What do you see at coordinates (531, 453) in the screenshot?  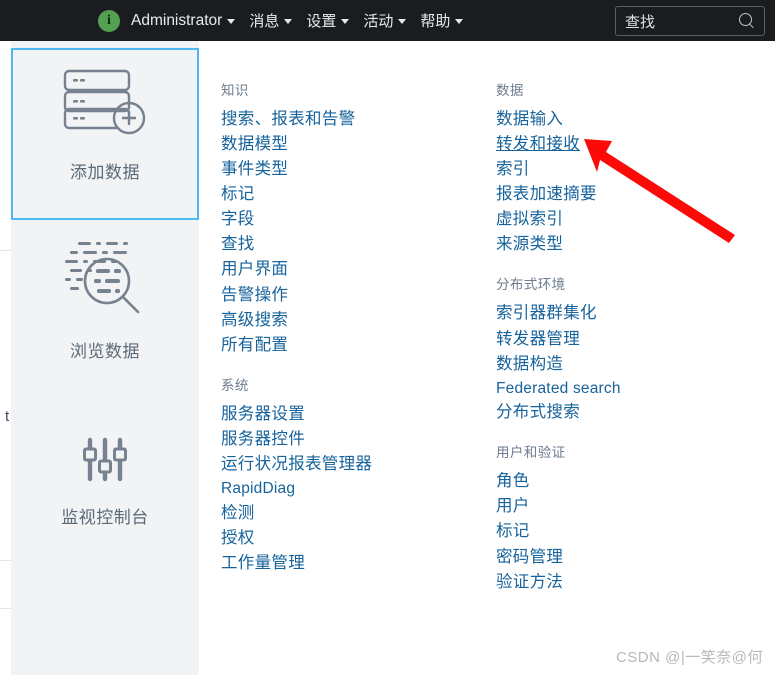 I see `menu-group-title: 用户和验证` at bounding box center [531, 453].